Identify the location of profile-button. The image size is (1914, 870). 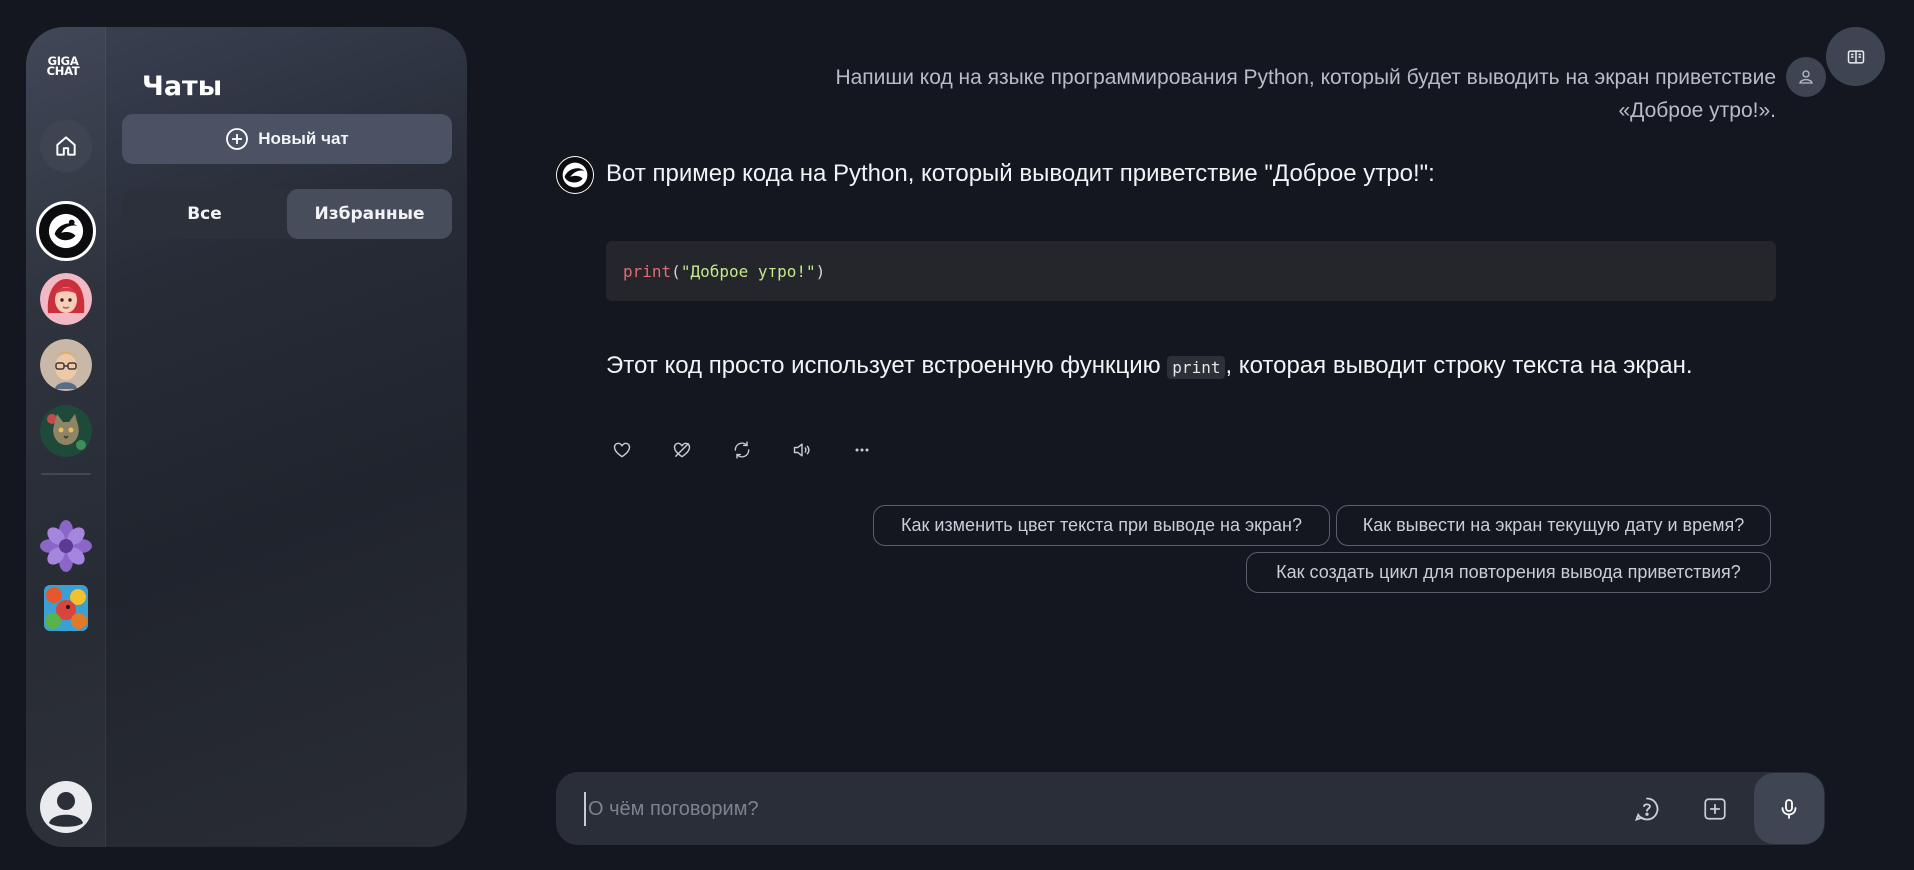
(66, 807).